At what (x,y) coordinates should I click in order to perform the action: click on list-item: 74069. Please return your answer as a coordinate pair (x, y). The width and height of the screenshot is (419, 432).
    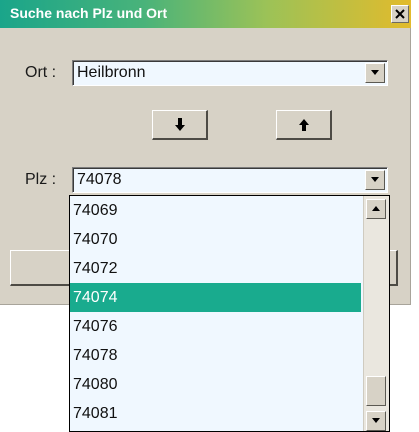
    Looking at the image, I should click on (215, 210).